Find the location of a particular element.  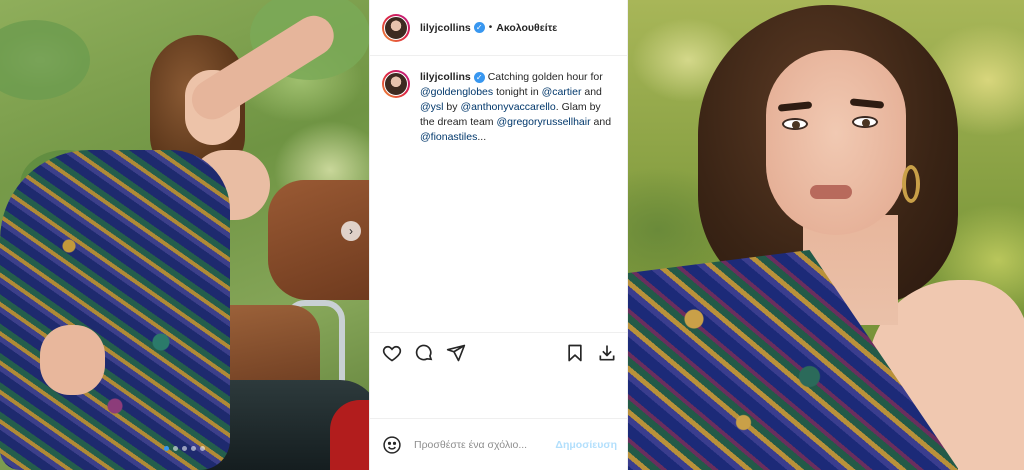

carousel-next-button: › is located at coordinates (351, 231).